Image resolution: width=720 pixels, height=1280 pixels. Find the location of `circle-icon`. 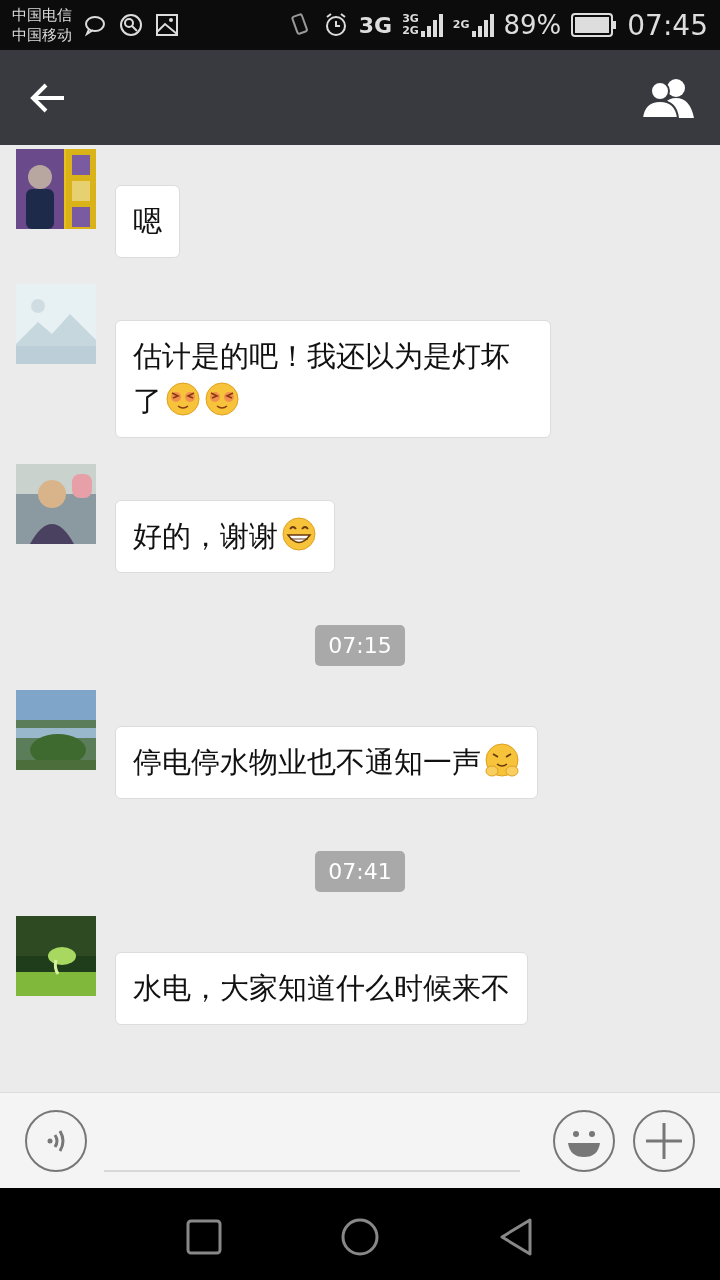

circle-icon is located at coordinates (131, 25).